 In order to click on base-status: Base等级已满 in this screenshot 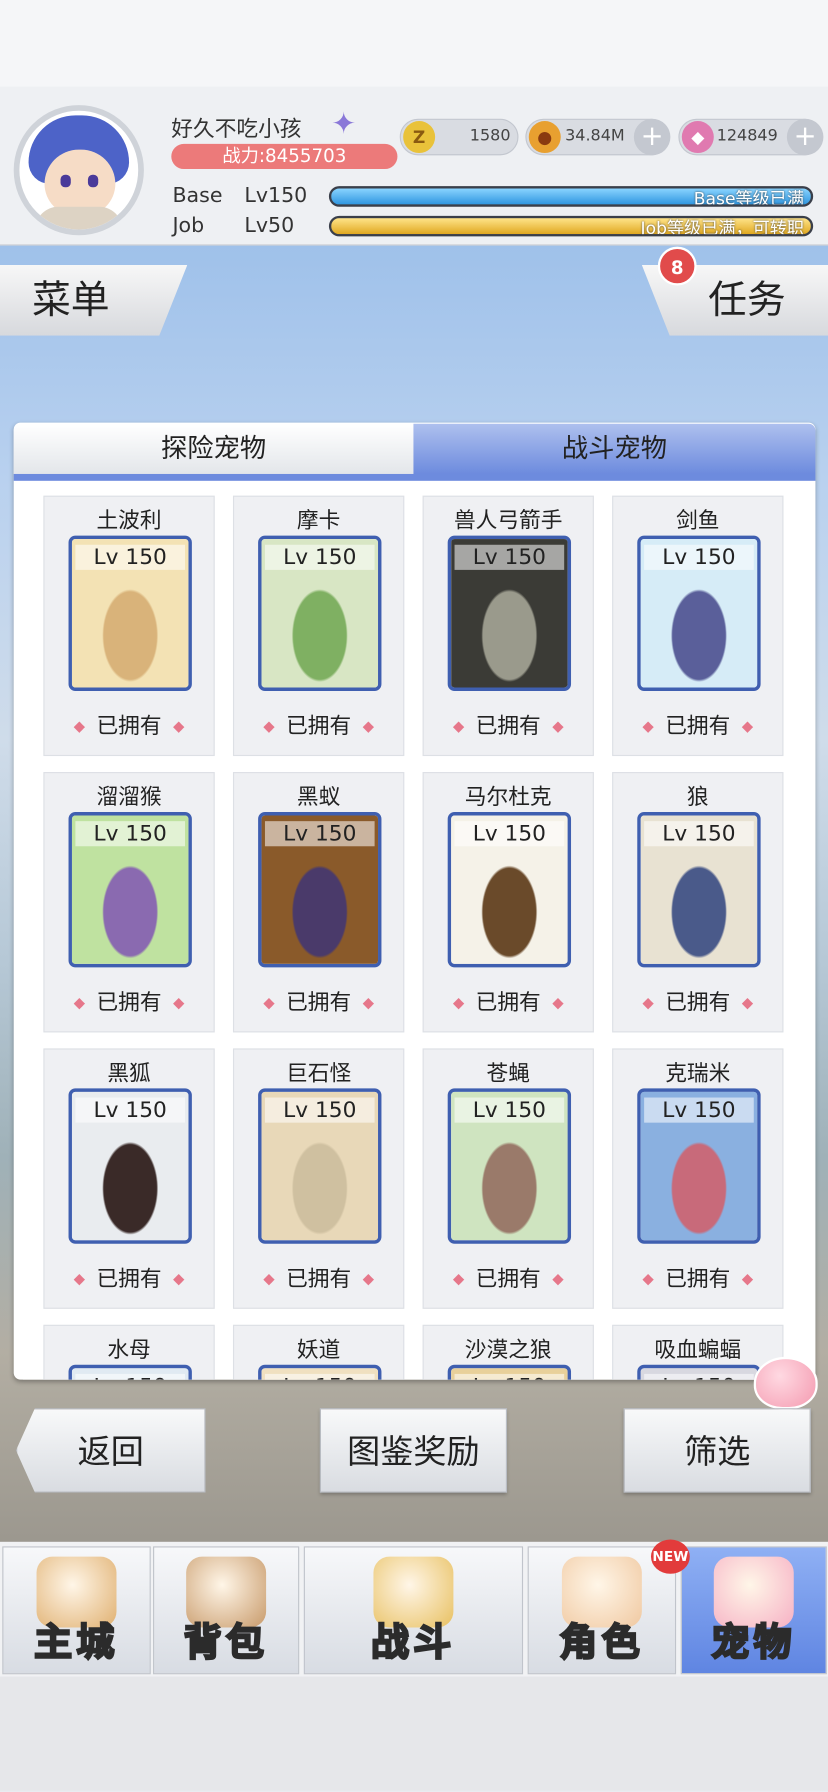, I will do `click(749, 197)`.